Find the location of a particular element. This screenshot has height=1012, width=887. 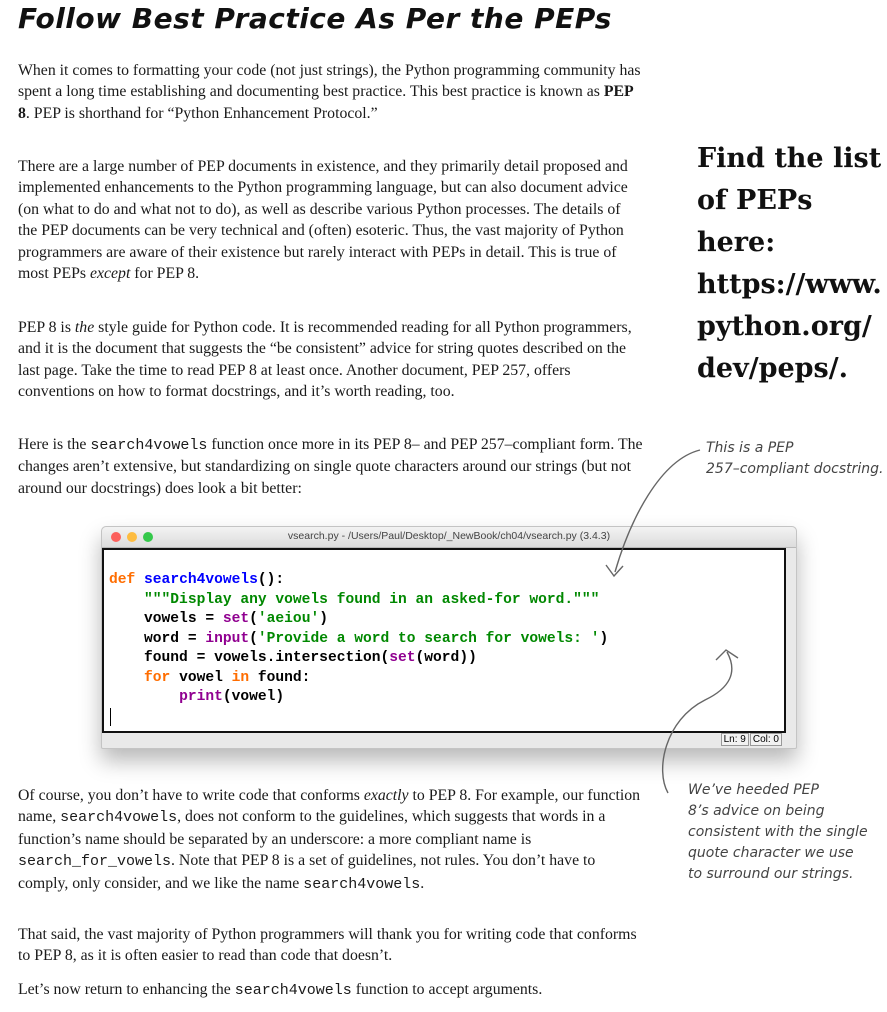

quotes-arrow-head is located at coordinates (727, 655).